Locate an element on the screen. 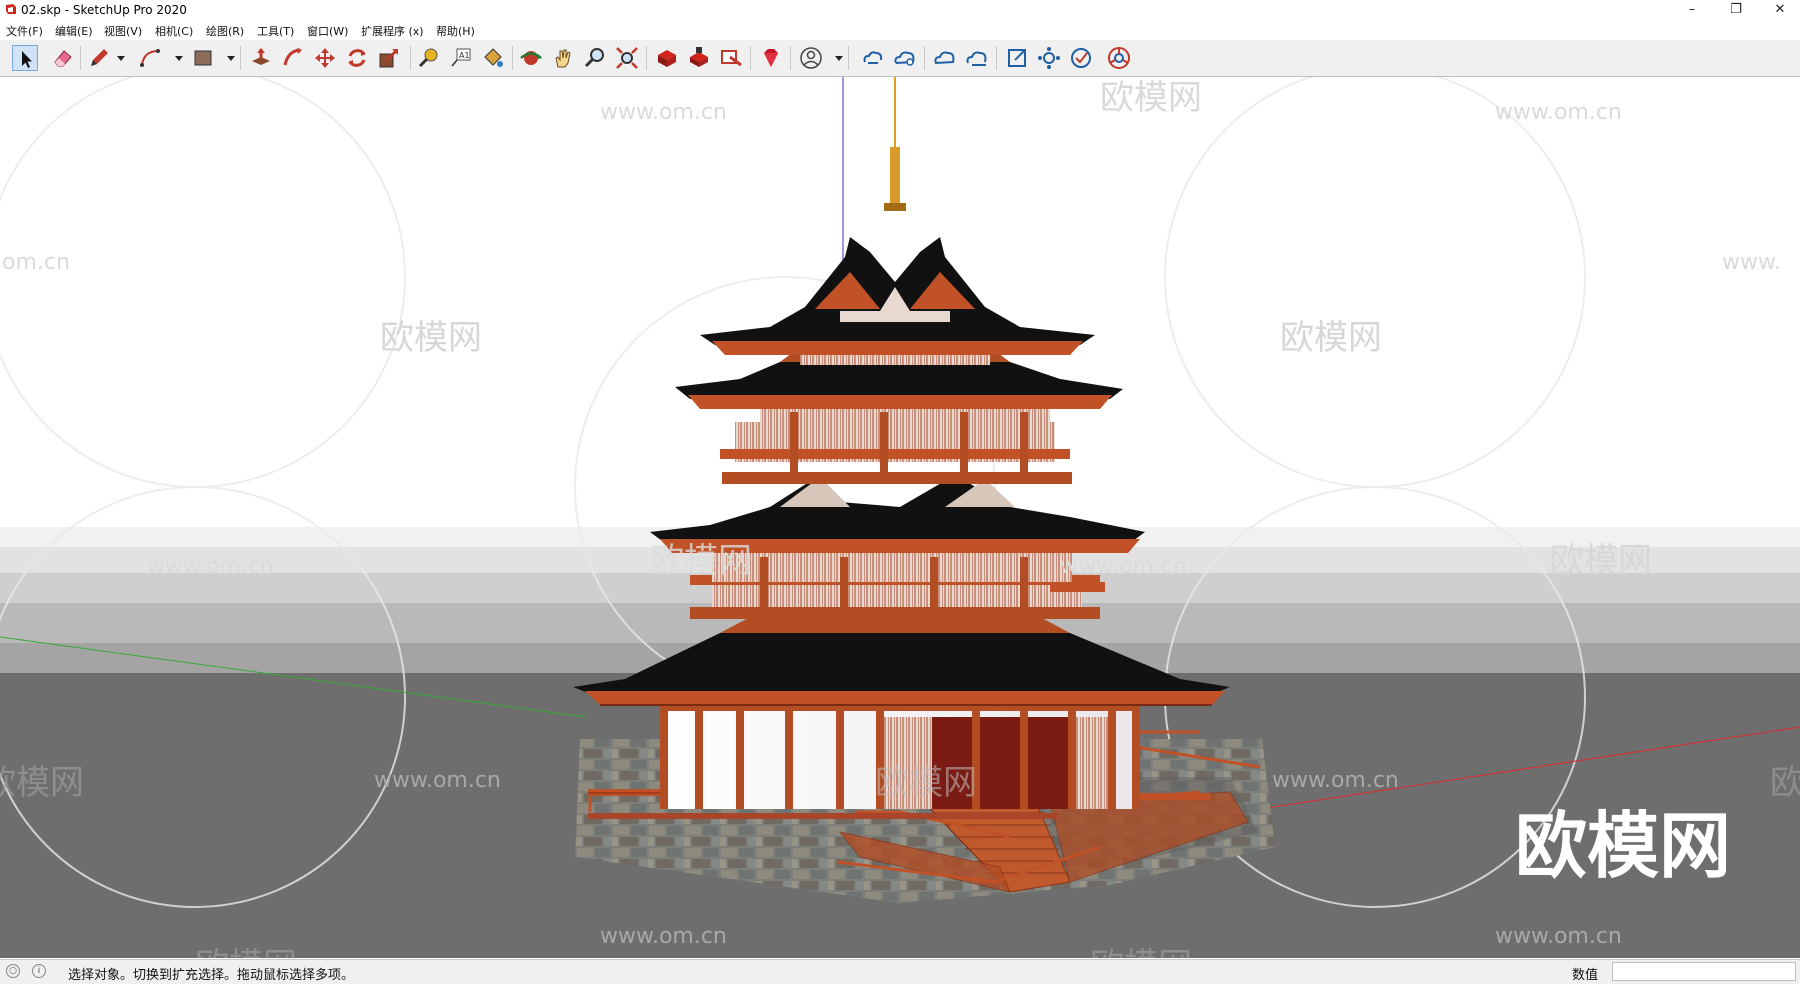 The width and height of the screenshot is (1800, 984). menu-window: 窗口(W) is located at coordinates (327, 31).